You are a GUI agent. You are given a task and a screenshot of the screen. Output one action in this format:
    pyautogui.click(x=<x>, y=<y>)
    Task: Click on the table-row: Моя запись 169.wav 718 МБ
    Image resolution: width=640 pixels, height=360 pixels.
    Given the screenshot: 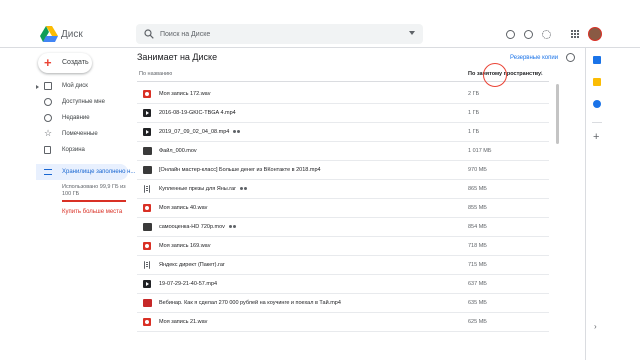 What is the action you would take?
    pyautogui.click(x=343, y=246)
    